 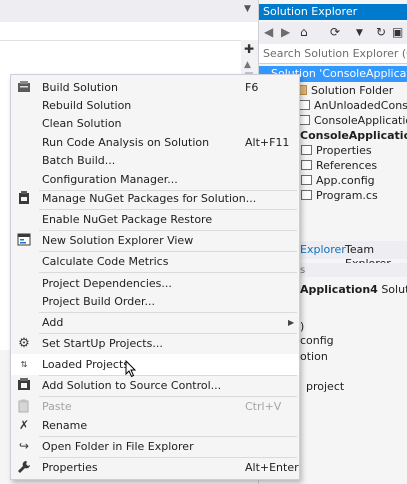 I want to click on wrench-icon, so click(x=24, y=467).